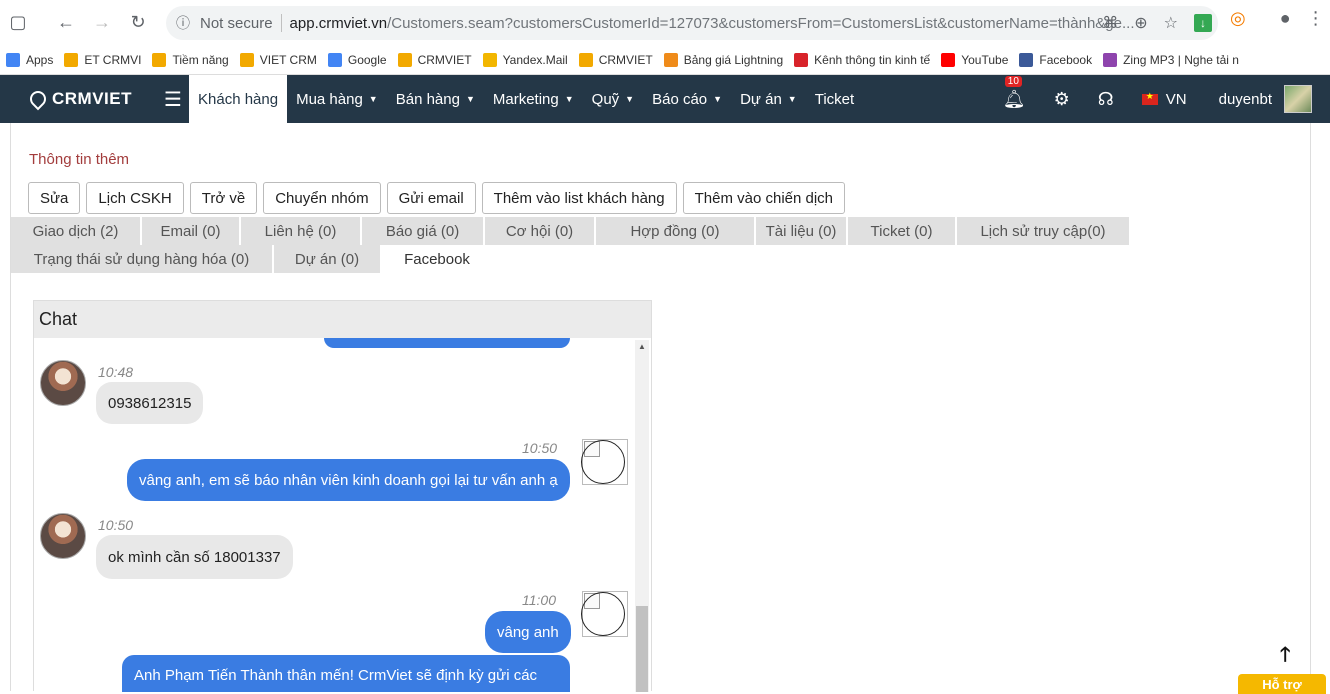 The height and width of the screenshot is (694, 1330). I want to click on toolbar-button: Chuyển nhóm, so click(322, 198).